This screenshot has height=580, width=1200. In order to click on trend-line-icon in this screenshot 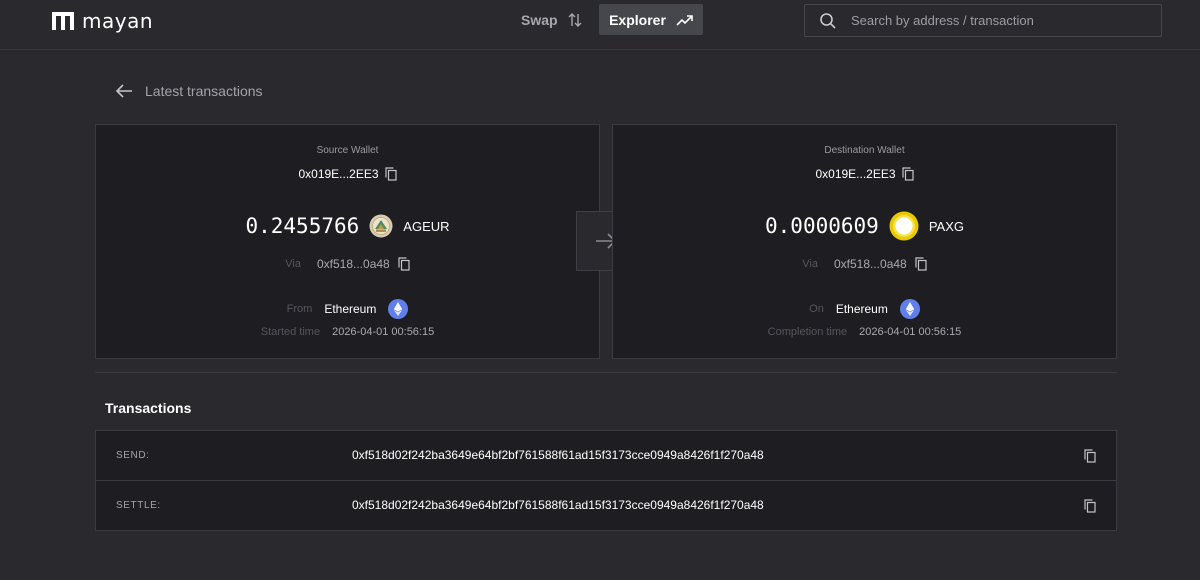, I will do `click(684, 20)`.